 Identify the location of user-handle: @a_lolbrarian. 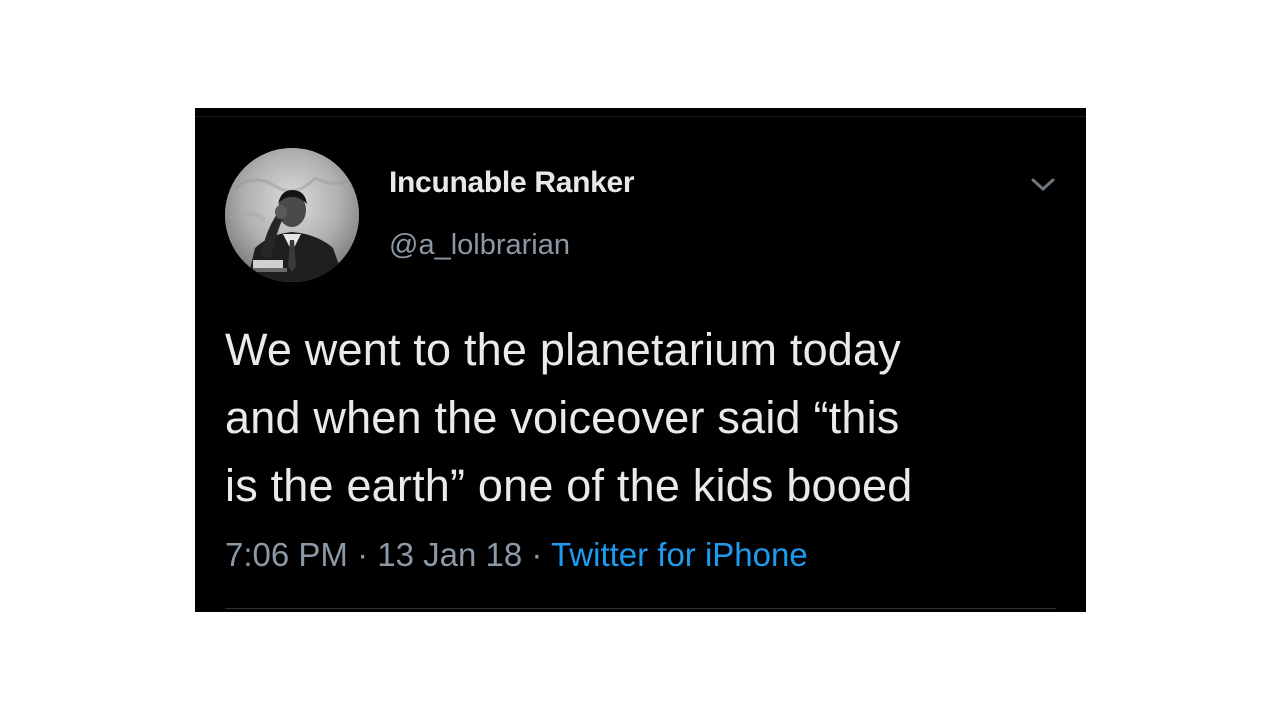
(479, 245).